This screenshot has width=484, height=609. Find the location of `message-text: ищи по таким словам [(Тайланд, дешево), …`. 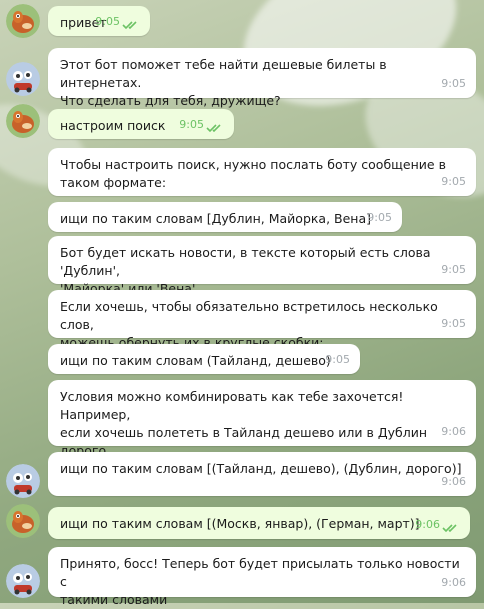

message-text: ищи по таким словам [(Тайланд, дешево), … is located at coordinates (261, 468).